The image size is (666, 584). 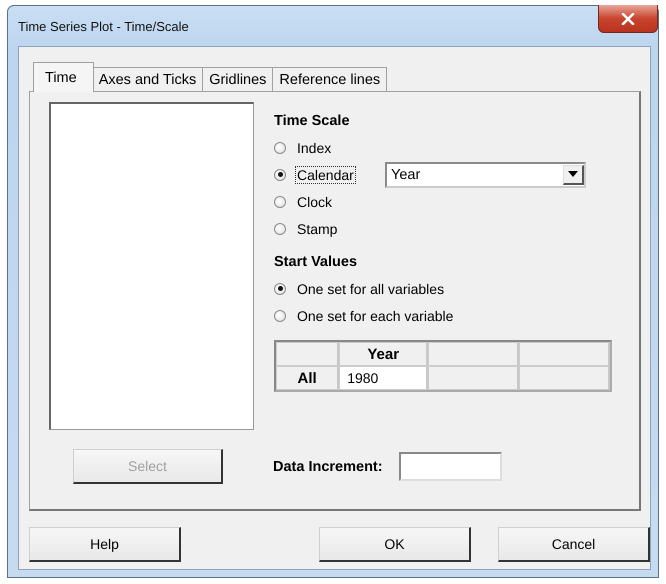 I want to click on radio-button: One set for each variable, so click(x=365, y=315).